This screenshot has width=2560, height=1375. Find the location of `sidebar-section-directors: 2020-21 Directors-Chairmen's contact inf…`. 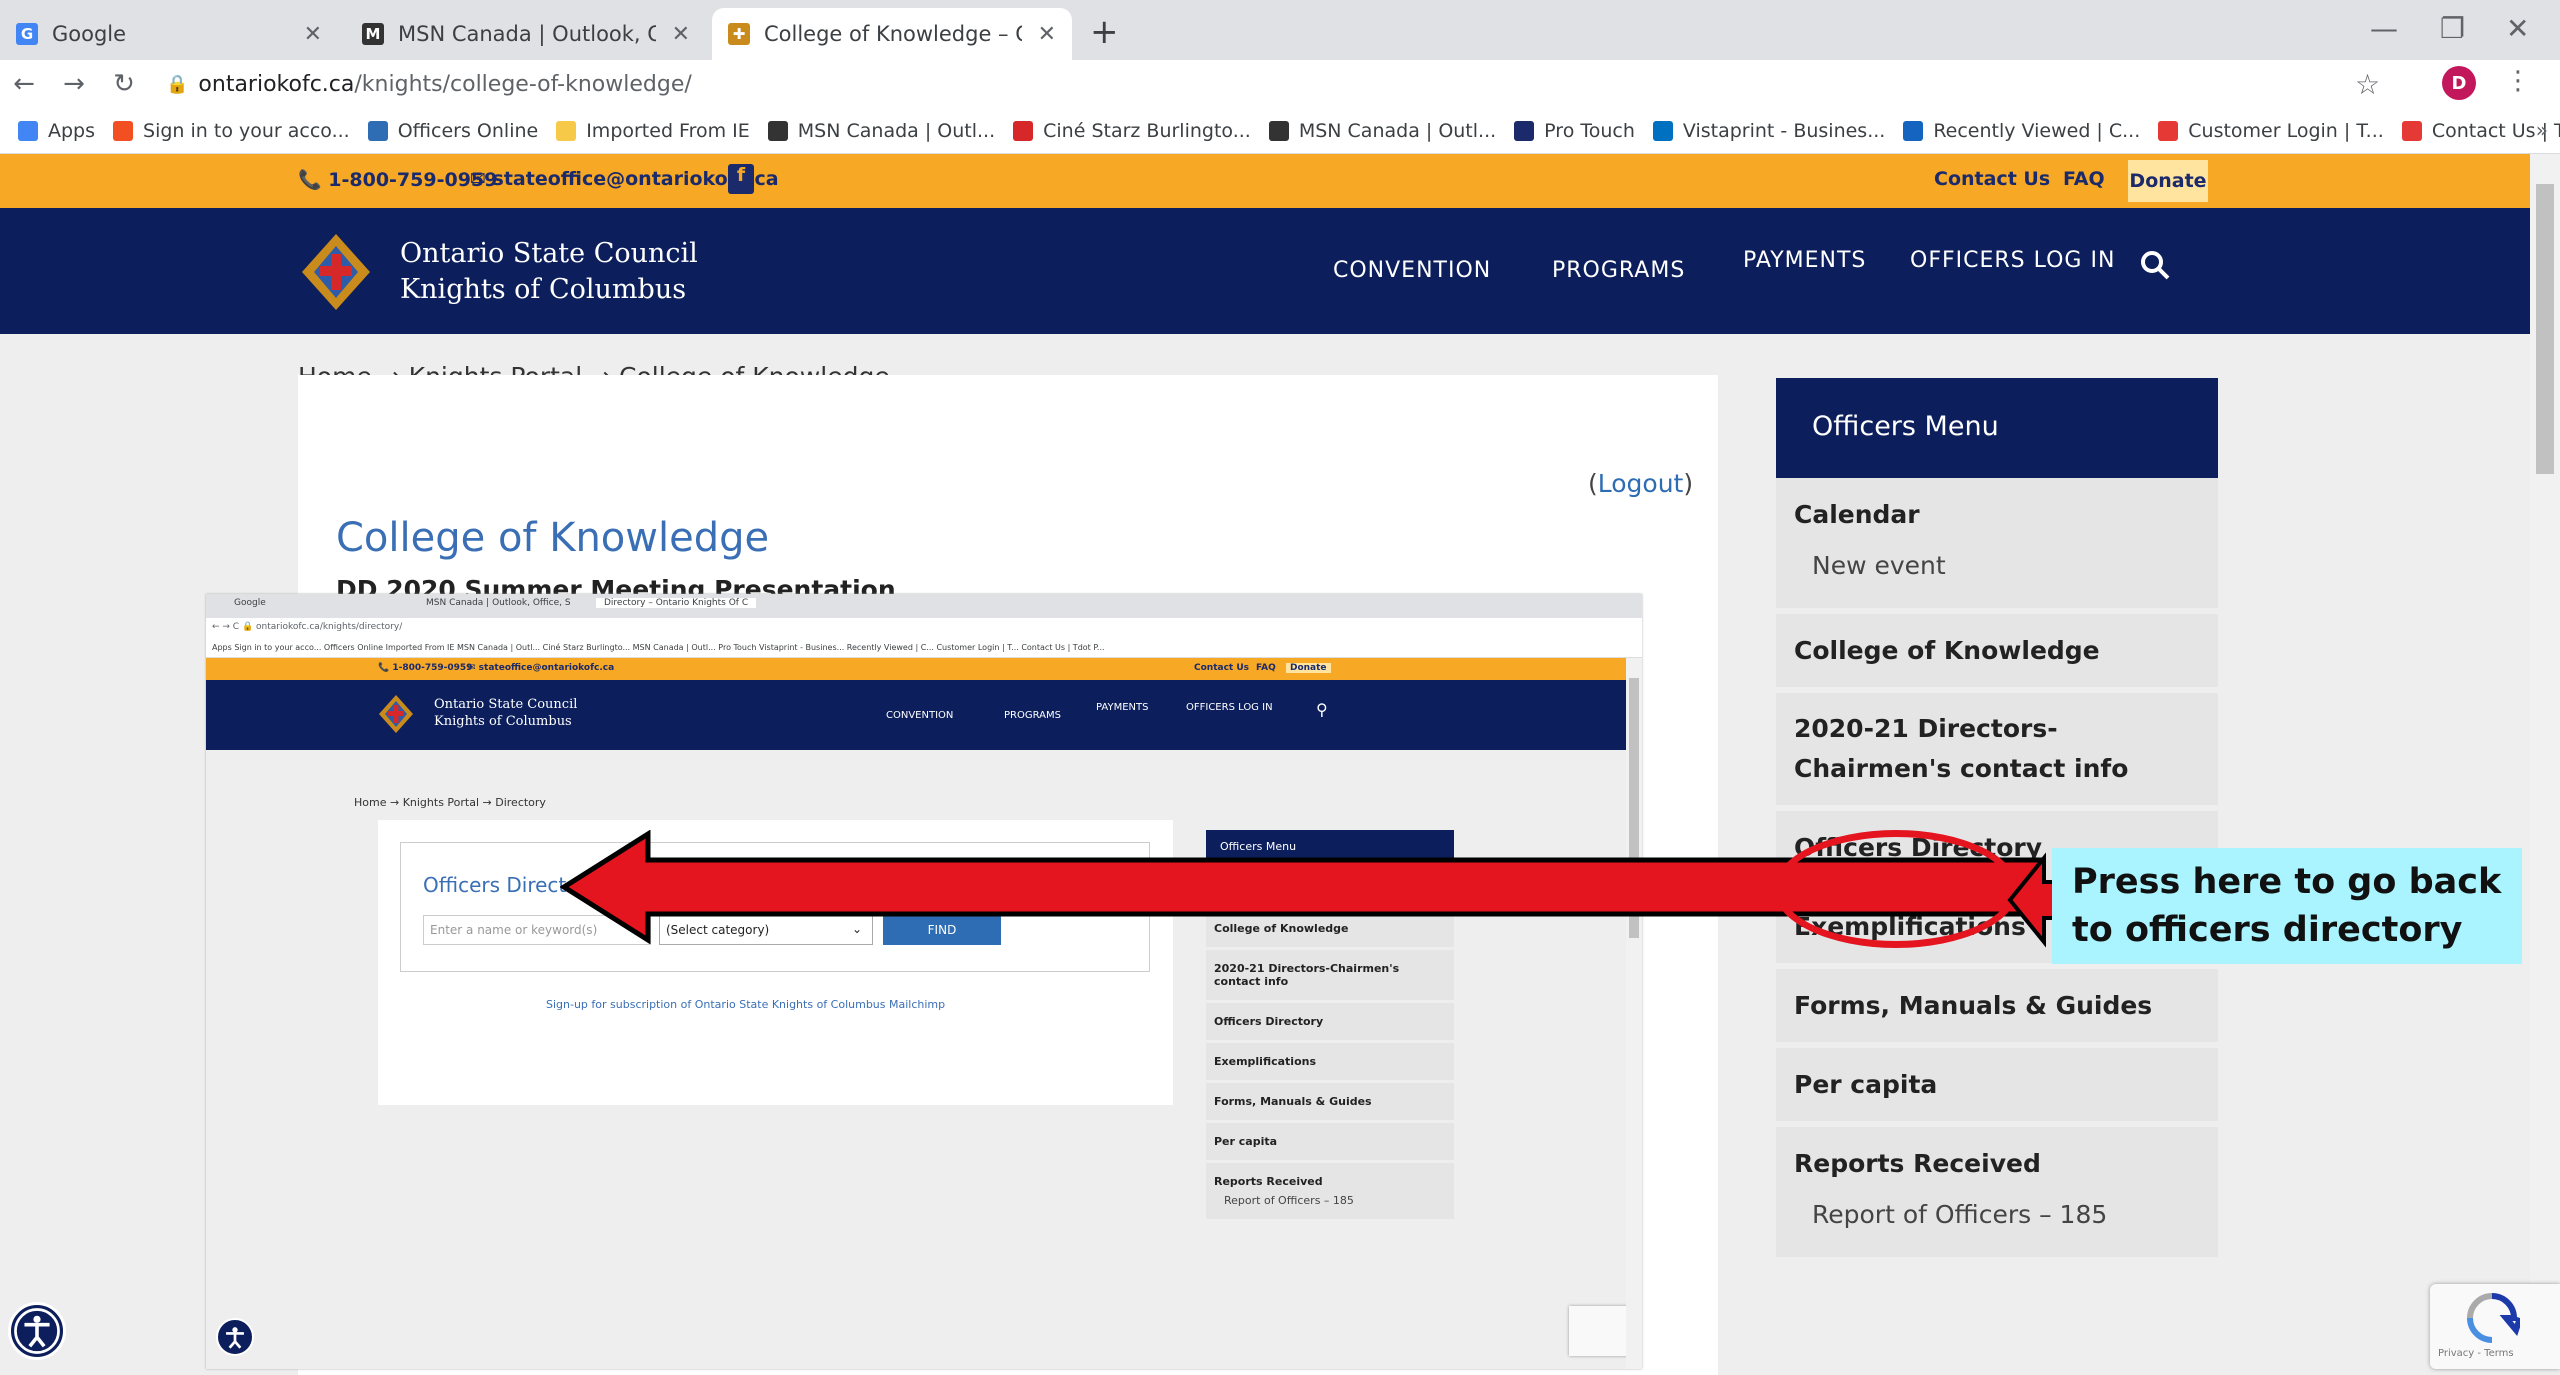

sidebar-section-directors: 2020-21 Directors-Chairmen's contact inf… is located at coordinates (1997, 752).